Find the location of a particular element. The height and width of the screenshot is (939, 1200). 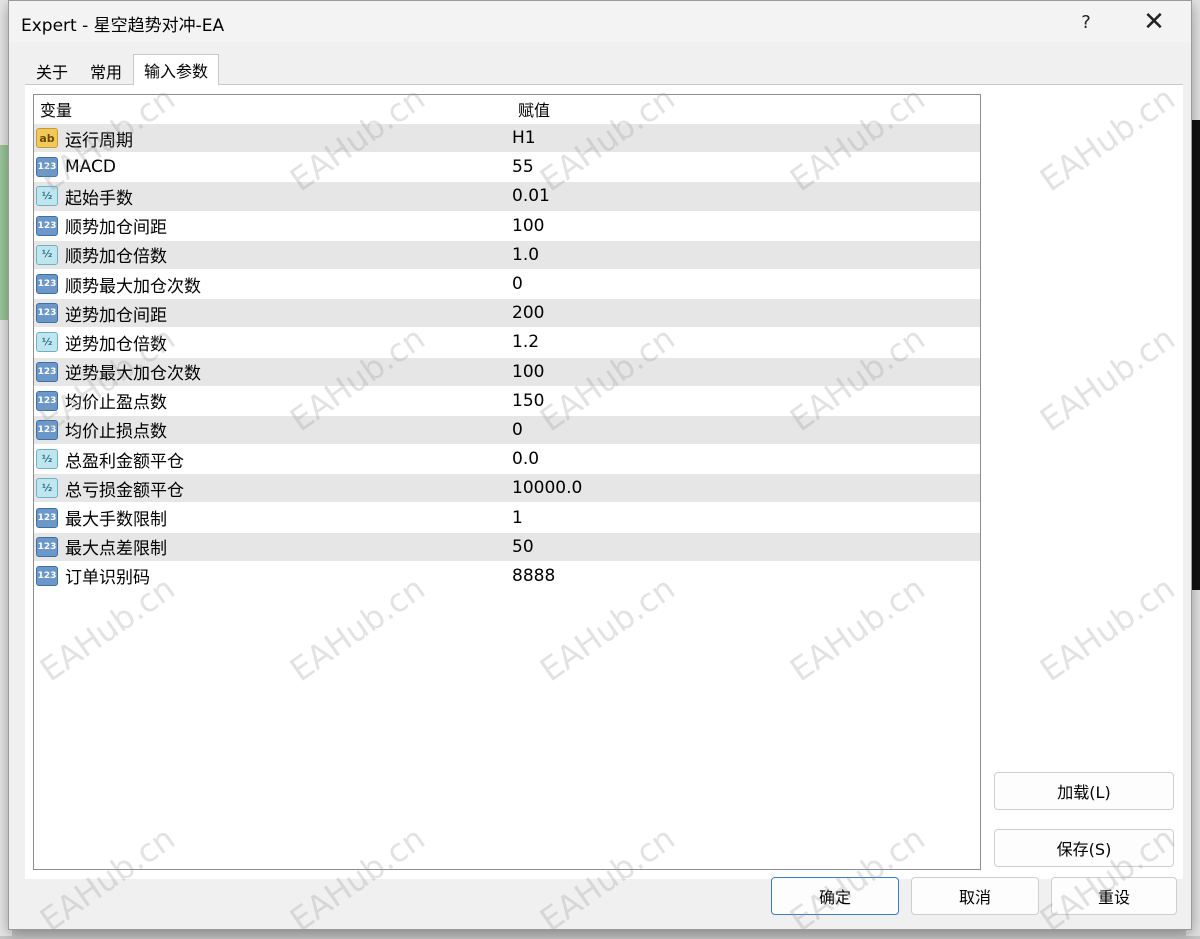

variable-cell: ½ 总盈利金额平仓 is located at coordinates (271, 459).